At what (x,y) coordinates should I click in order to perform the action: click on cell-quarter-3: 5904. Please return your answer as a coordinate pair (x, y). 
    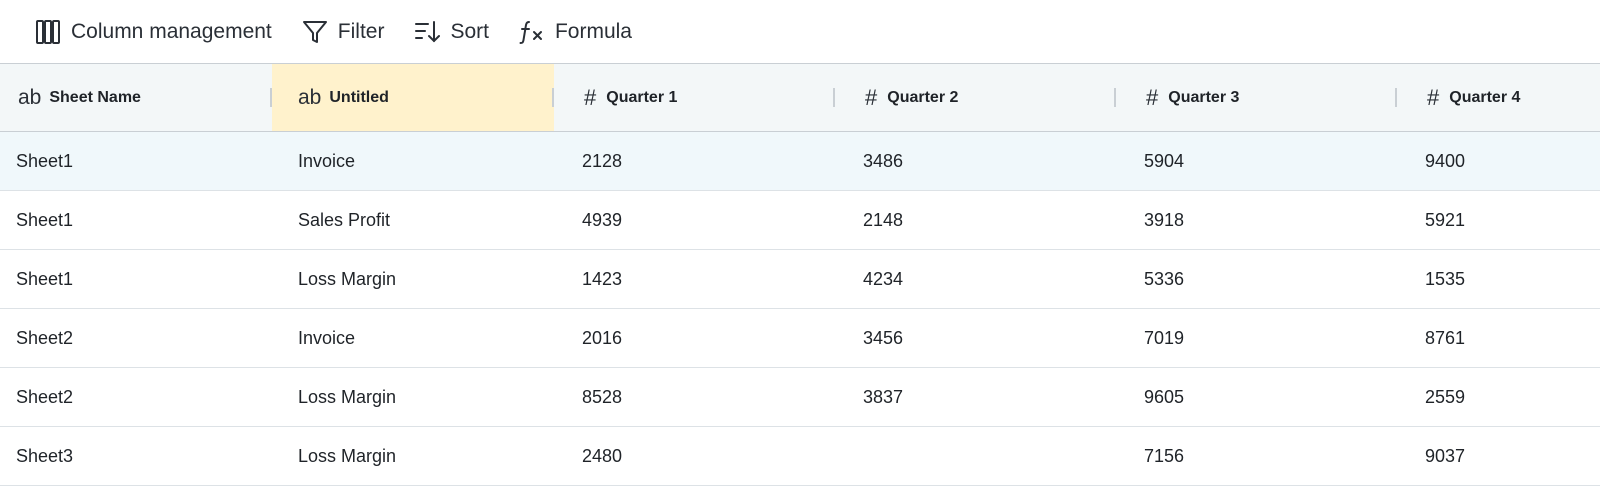
    Looking at the image, I should click on (1256, 161).